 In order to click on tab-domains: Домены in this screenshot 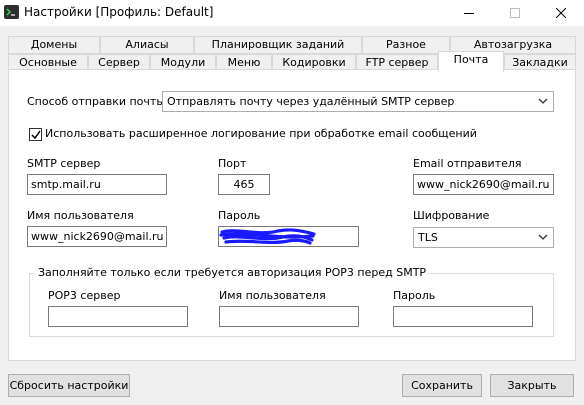, I will do `click(54, 45)`.